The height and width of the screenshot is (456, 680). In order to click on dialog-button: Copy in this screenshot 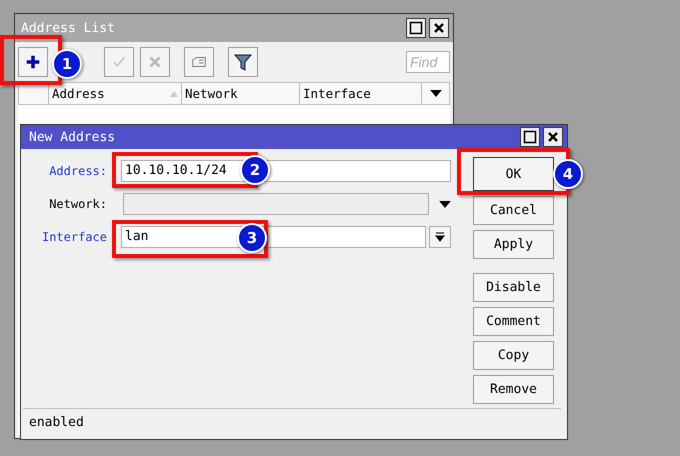, I will do `click(513, 355)`.